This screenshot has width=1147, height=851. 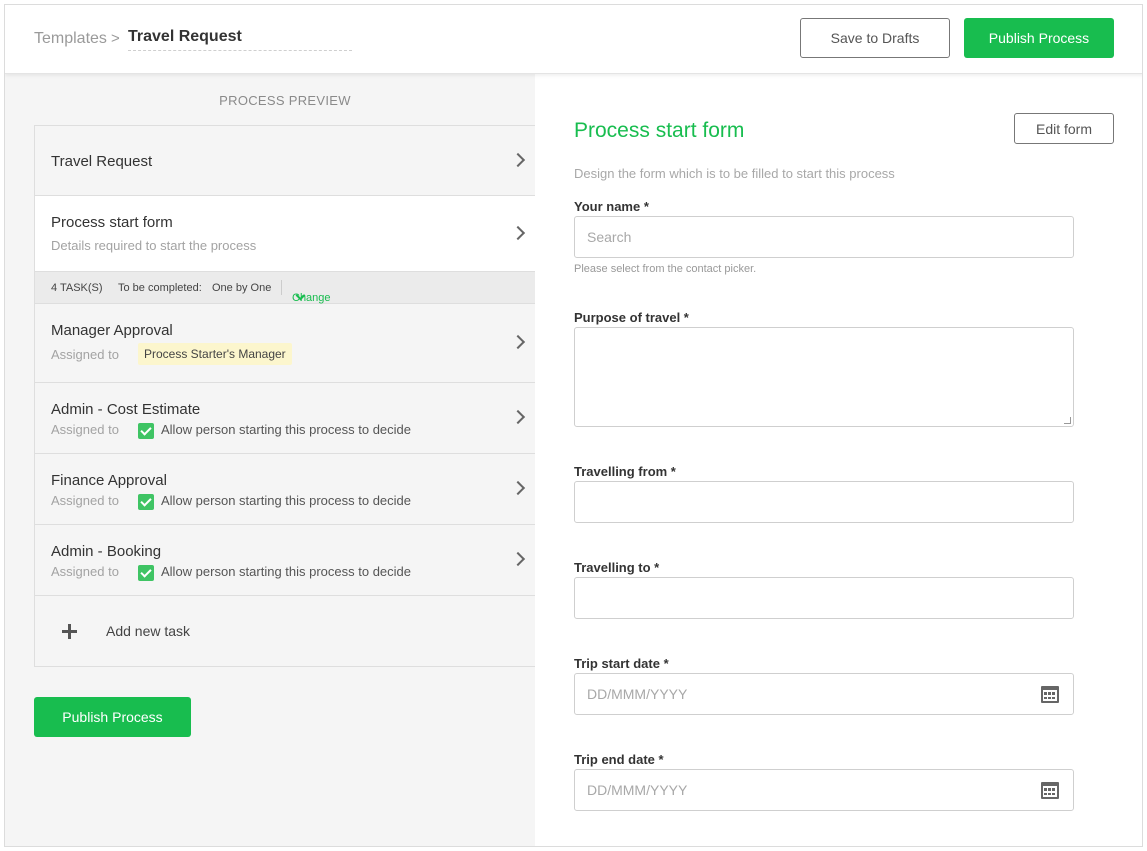 I want to click on travelling-from-label: Travelling from *, so click(x=625, y=471).